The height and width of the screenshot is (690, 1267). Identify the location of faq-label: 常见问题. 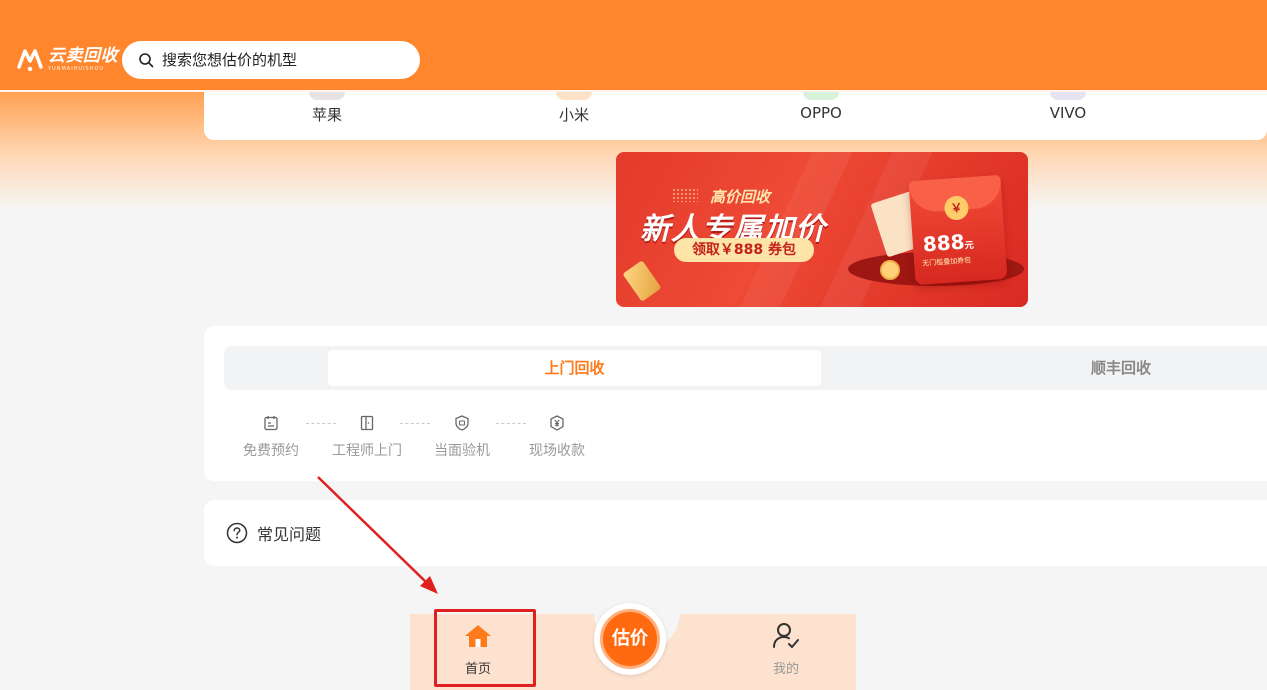
(289, 534).